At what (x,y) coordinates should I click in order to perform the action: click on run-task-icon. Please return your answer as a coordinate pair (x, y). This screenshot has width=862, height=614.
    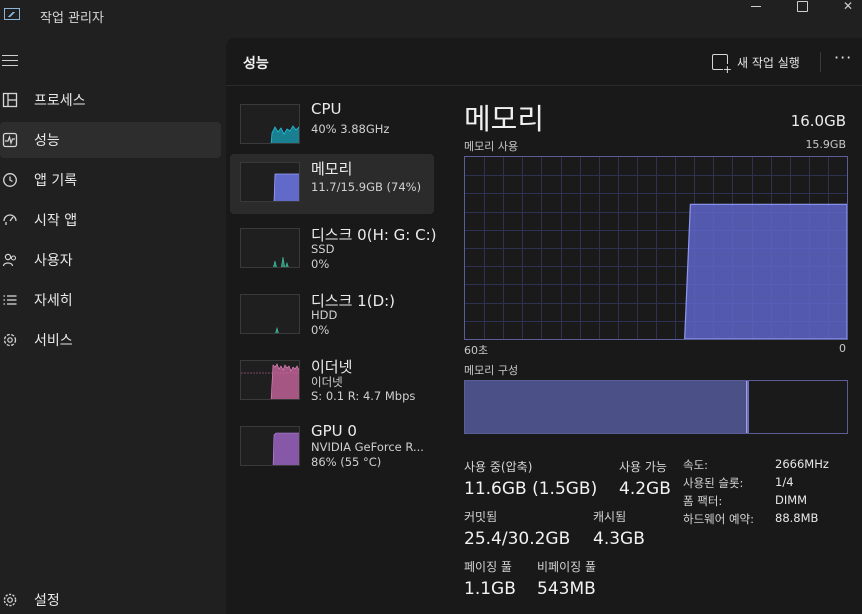
    Looking at the image, I should click on (722, 64).